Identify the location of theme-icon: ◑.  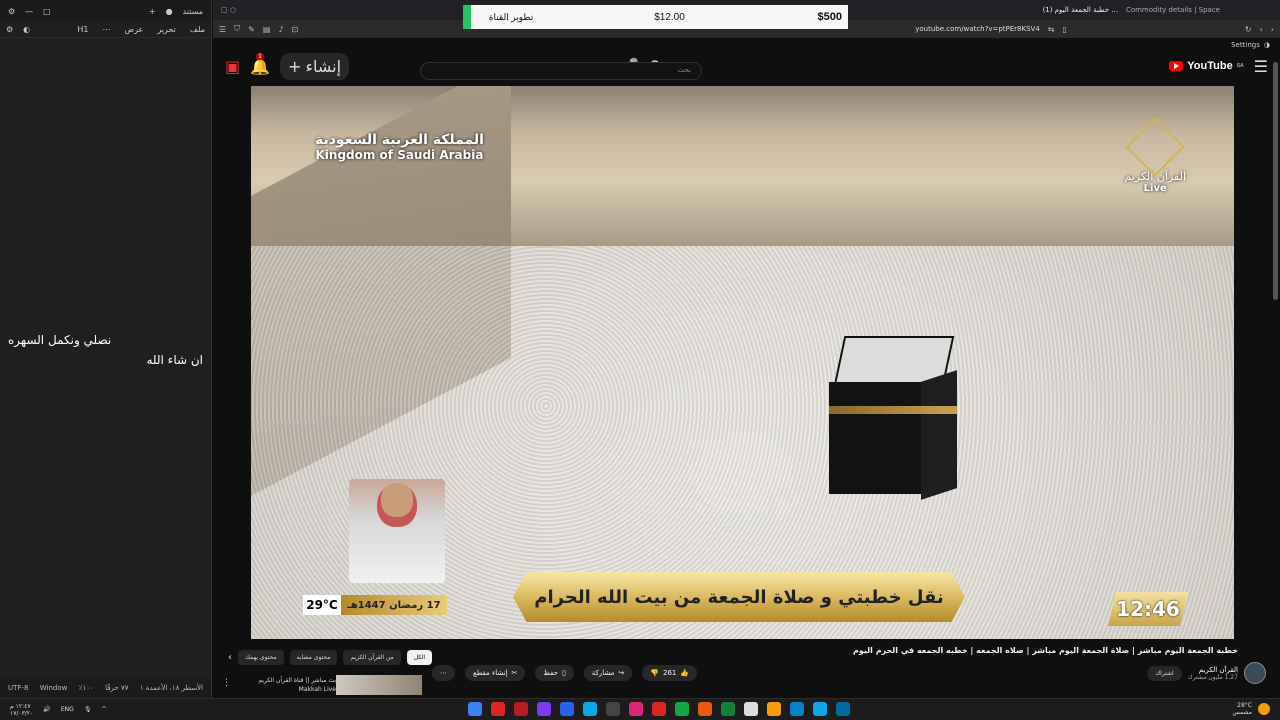
(1267, 45).